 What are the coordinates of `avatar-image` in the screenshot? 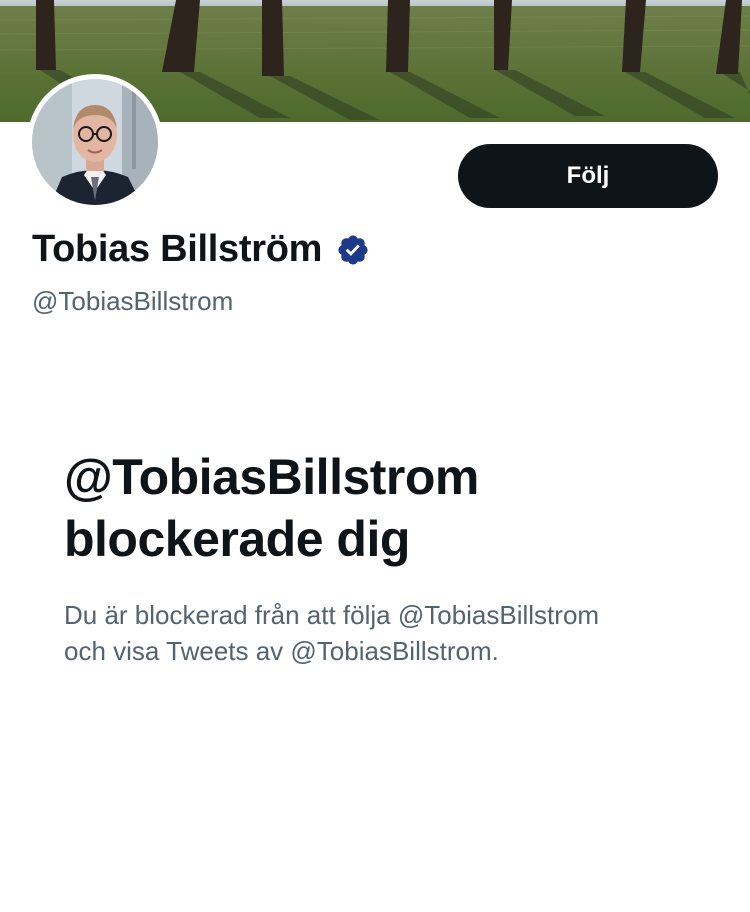 It's located at (95, 142).